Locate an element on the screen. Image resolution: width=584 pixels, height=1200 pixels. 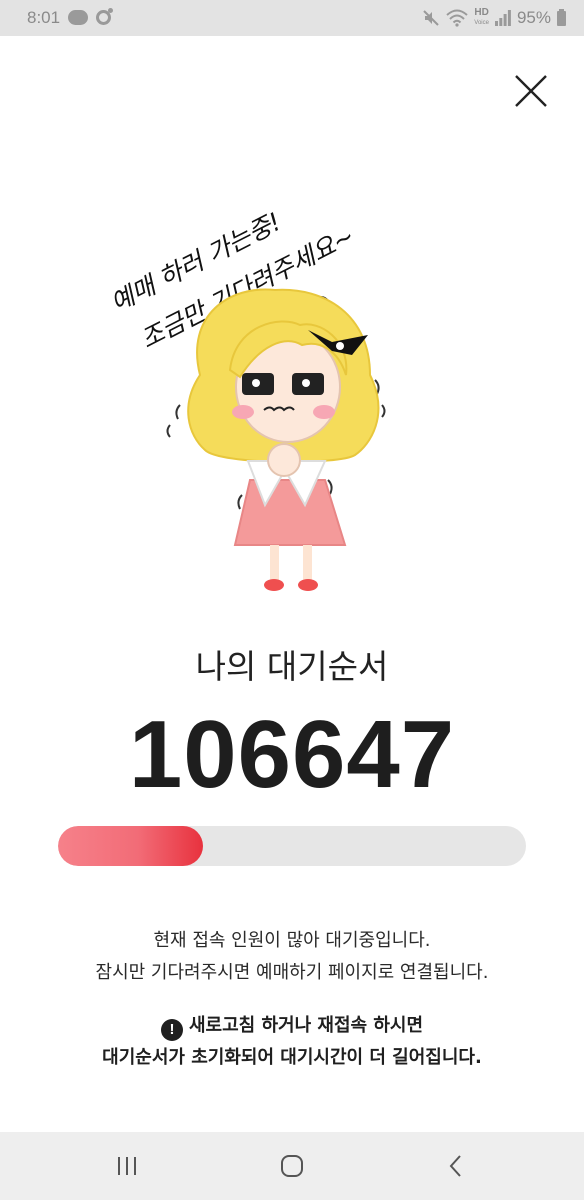
kakaotalk-notification-icon is located at coordinates (78, 17).